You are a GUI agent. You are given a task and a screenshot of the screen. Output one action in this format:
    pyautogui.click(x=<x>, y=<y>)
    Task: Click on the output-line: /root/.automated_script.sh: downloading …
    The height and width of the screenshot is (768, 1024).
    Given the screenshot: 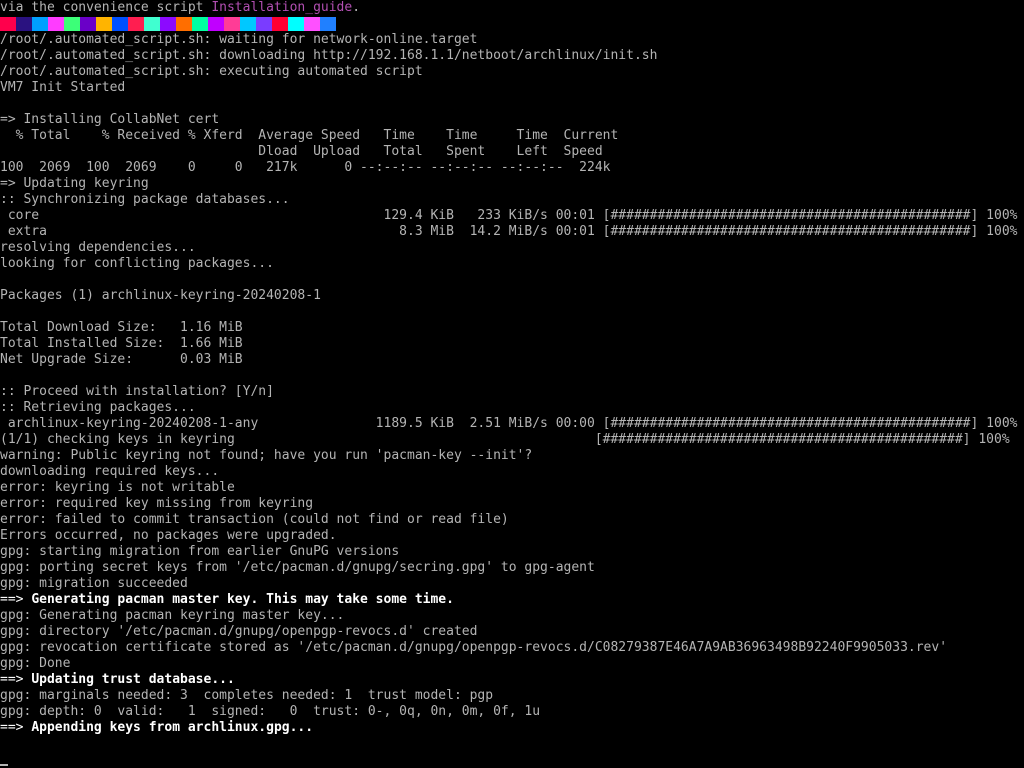 What is the action you would take?
    pyautogui.click(x=512, y=56)
    